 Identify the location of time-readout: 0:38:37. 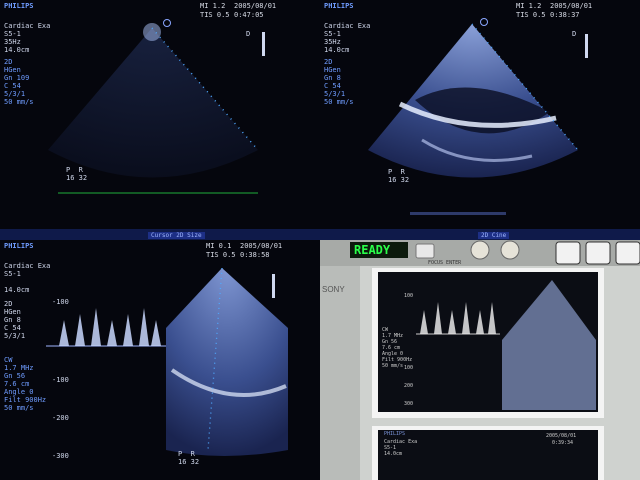
(565, 15).